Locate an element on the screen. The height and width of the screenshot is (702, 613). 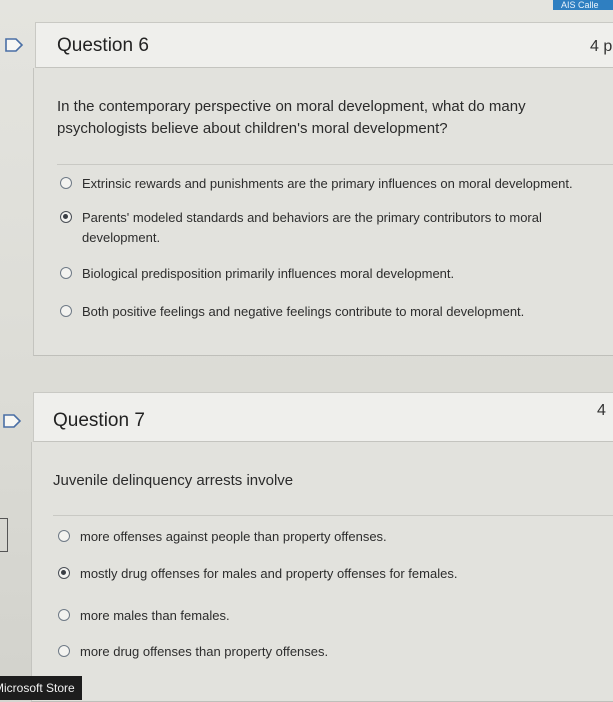
answer-option: more males than females. is located at coordinates (318, 616).